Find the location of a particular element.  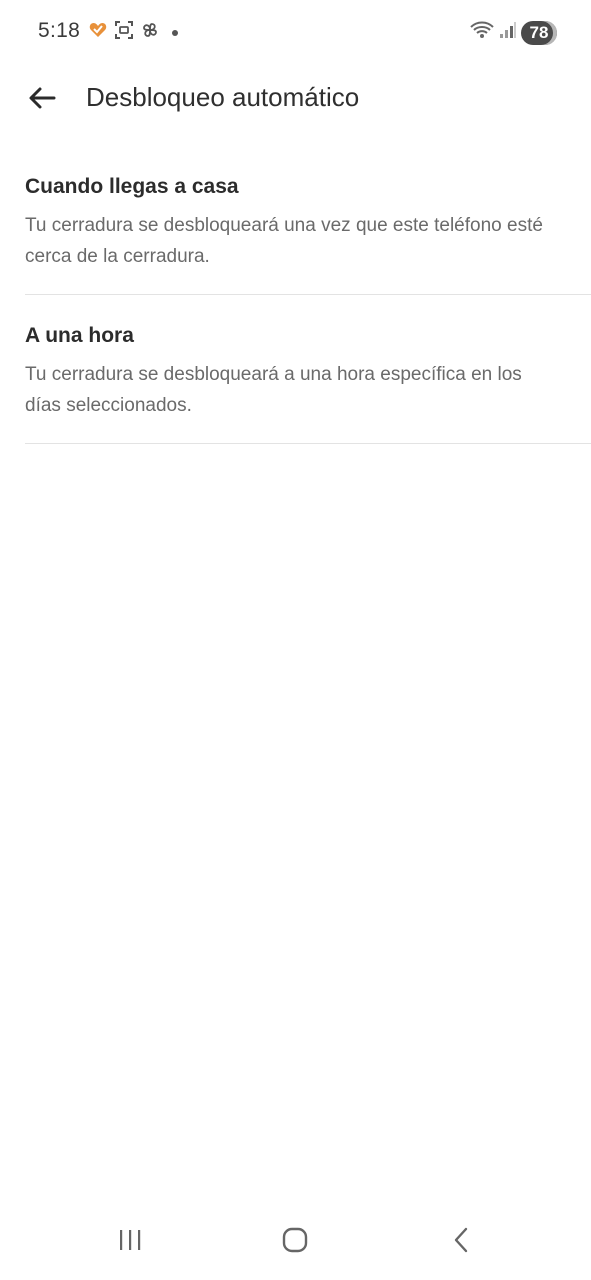

status-time: 5:18 is located at coordinates (59, 30).